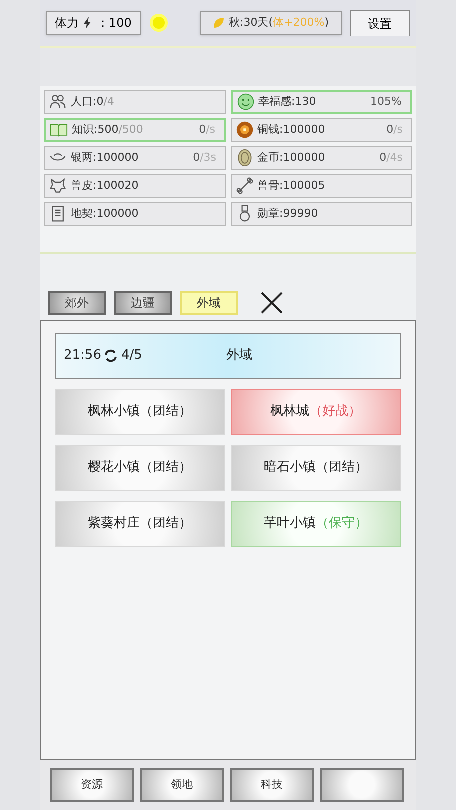  What do you see at coordinates (58, 102) in the screenshot?
I see `people-icon` at bounding box center [58, 102].